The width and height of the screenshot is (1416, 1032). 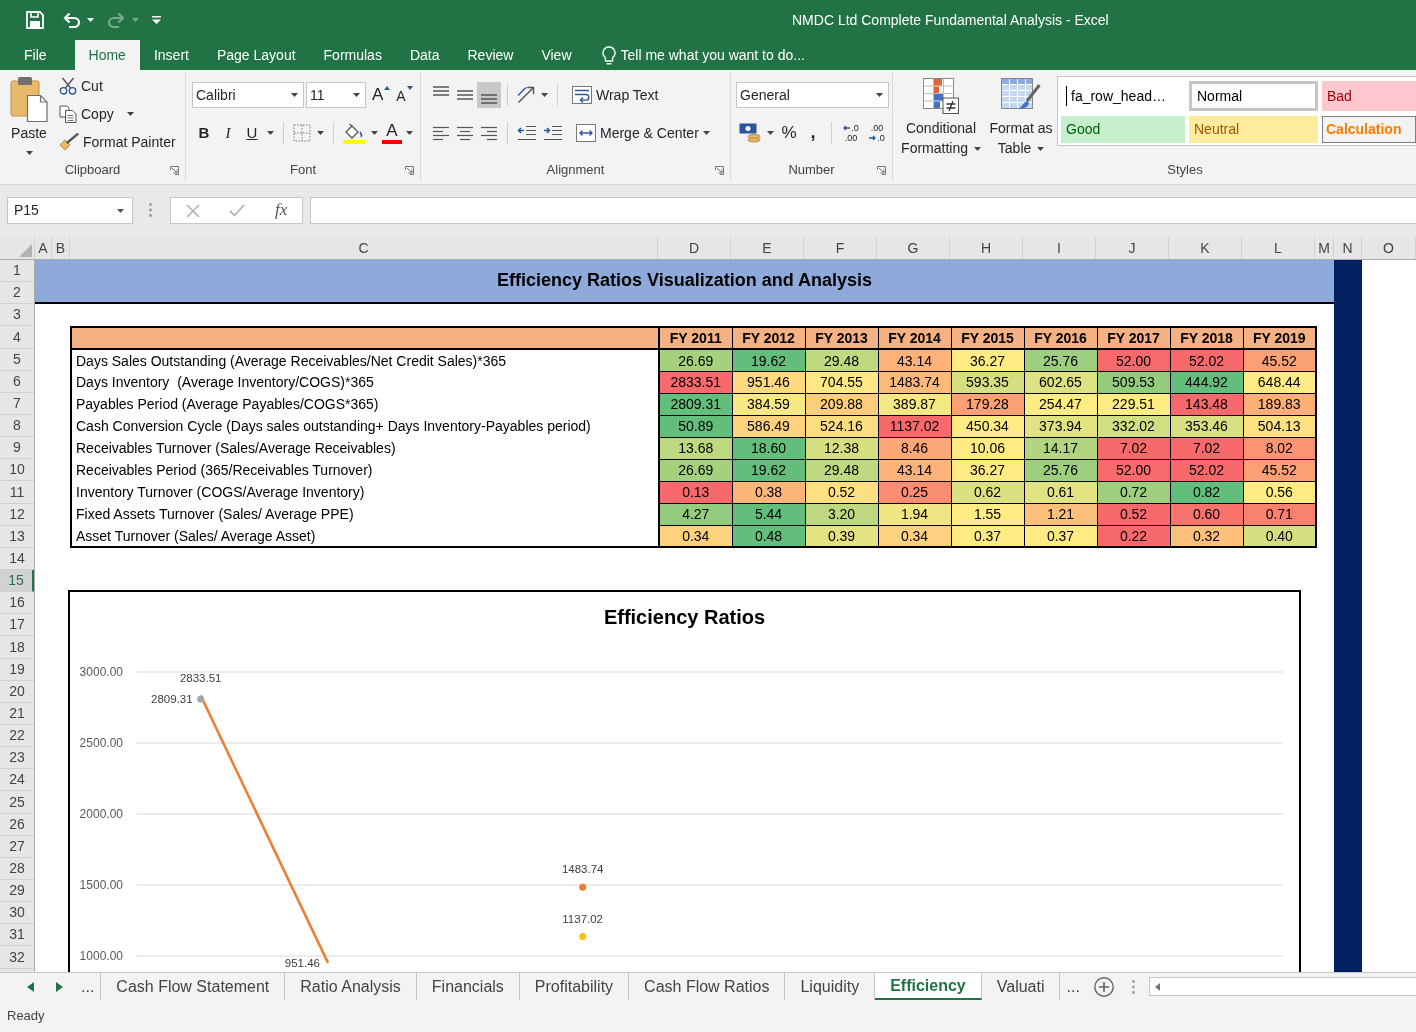 I want to click on increase-indent-icon, so click(x=553, y=133).